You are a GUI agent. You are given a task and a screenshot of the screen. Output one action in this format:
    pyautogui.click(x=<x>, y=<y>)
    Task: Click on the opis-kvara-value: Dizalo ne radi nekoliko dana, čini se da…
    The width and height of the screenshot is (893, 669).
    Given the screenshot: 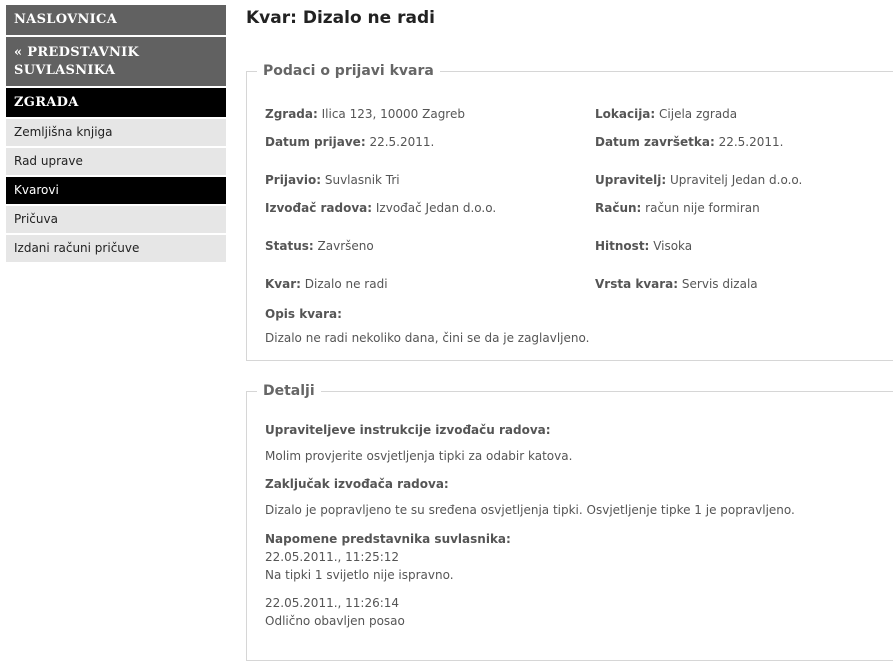 What is the action you would take?
    pyautogui.click(x=427, y=338)
    